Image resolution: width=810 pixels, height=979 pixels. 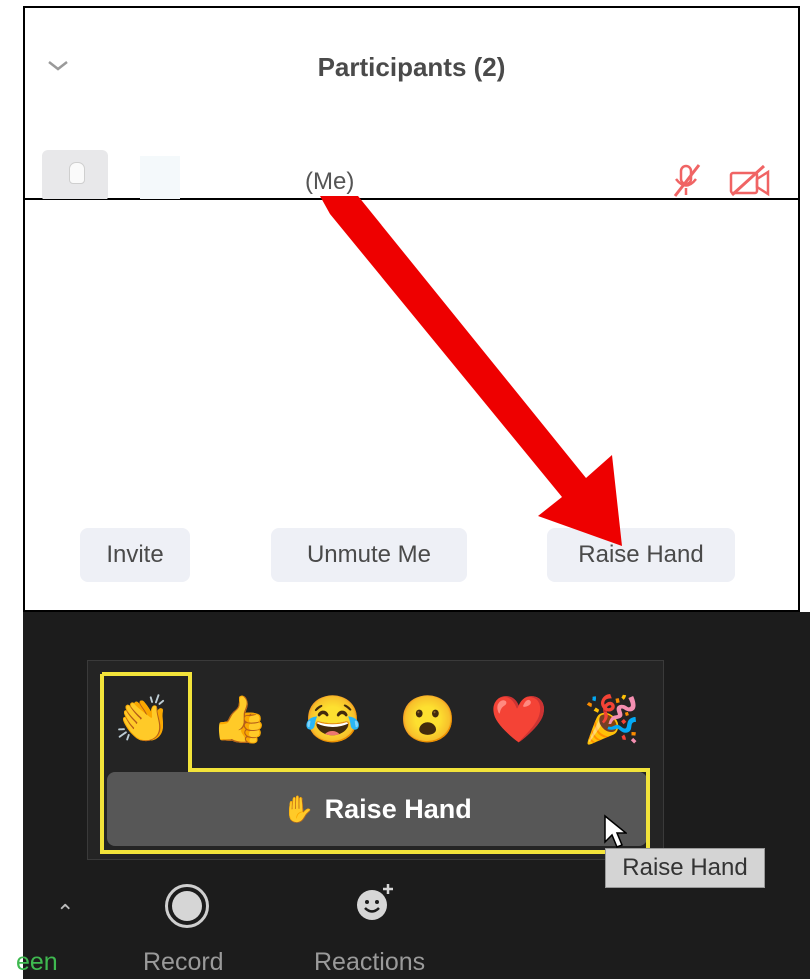 I want to click on video-off-icon, so click(x=750, y=183).